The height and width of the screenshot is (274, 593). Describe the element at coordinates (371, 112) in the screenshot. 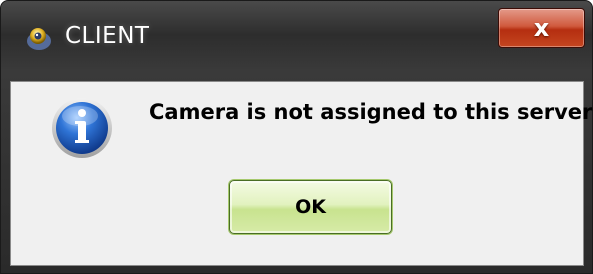

I see `dialog-message: Camera is not assigned to this server` at that location.